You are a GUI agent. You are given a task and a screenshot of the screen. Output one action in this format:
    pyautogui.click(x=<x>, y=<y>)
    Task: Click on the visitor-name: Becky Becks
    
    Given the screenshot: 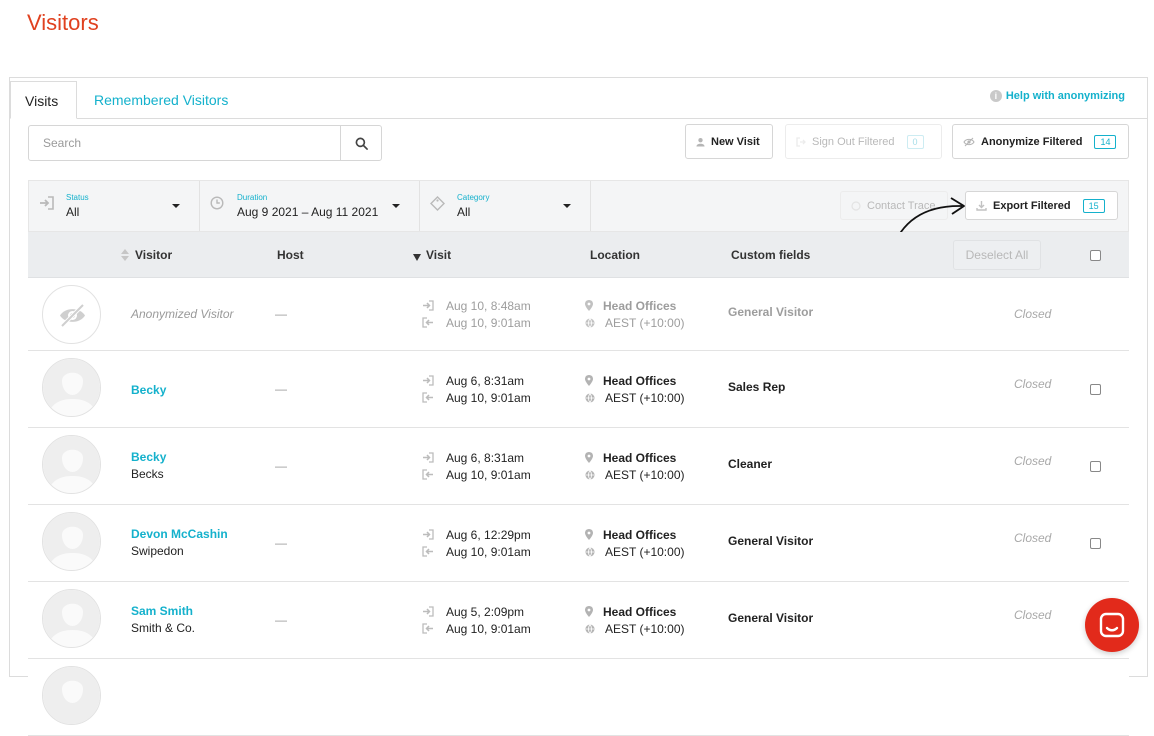 What is the action you would take?
    pyautogui.click(x=148, y=465)
    